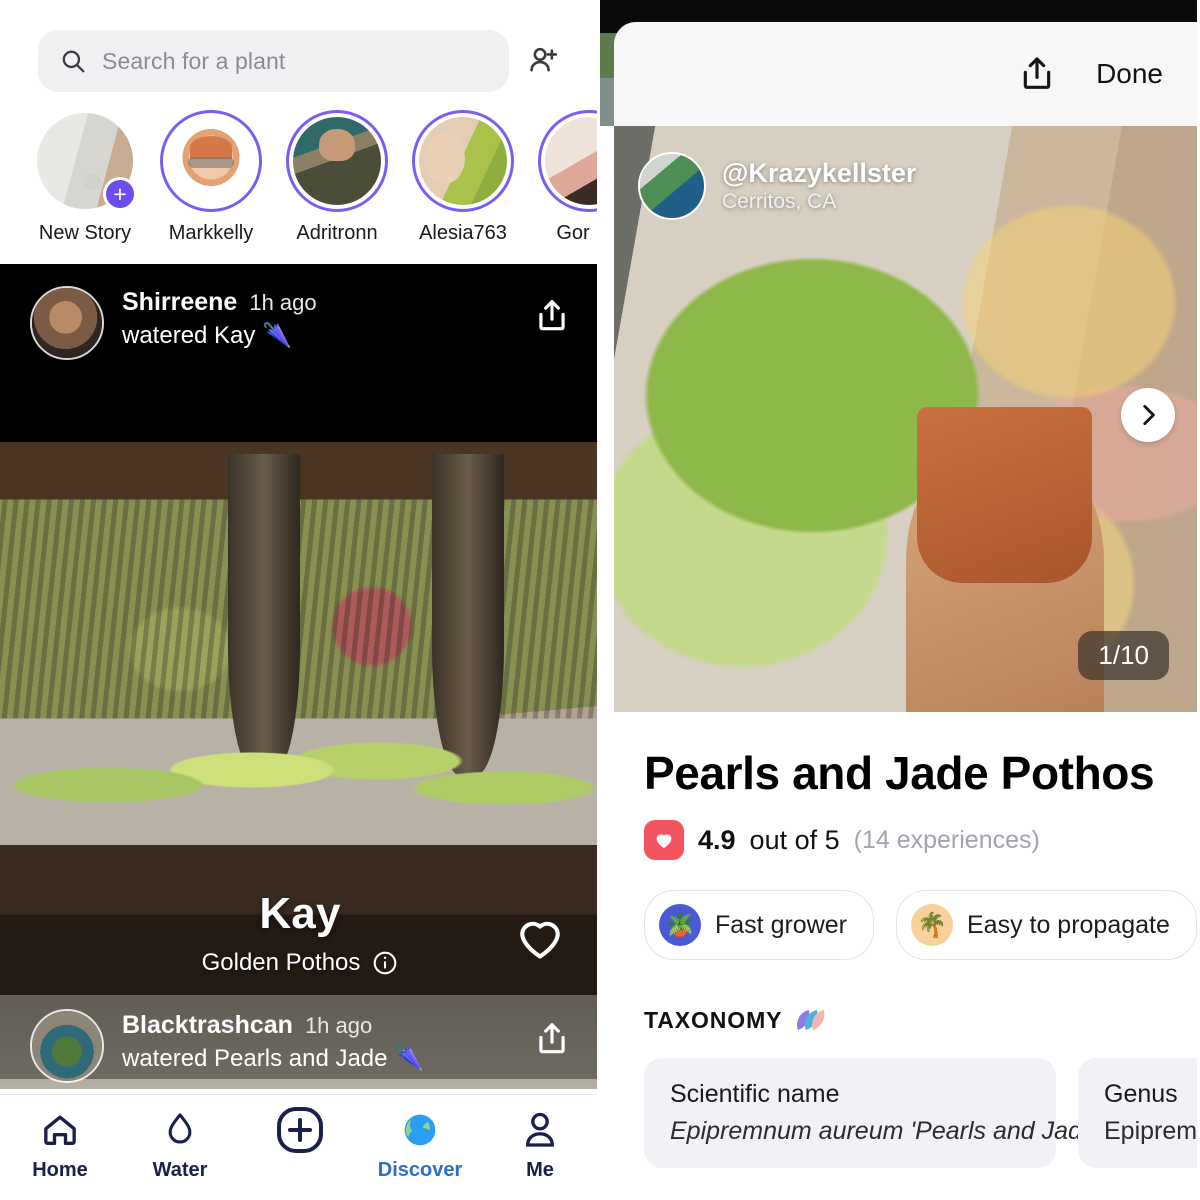 This screenshot has height=1200, width=1200. I want to click on chip-fast-grower: 🪴 Fast grower, so click(759, 925).